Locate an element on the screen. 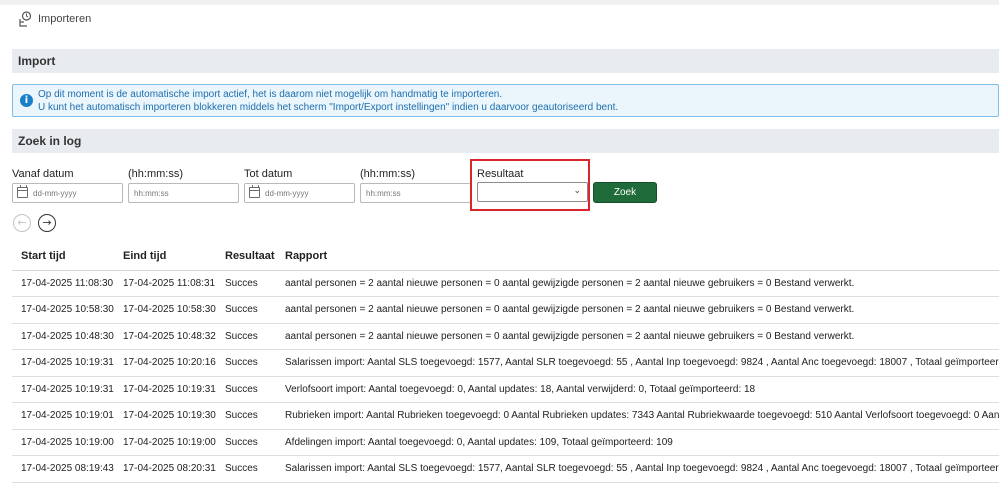 This screenshot has width=999, height=483. page-title: Importeren is located at coordinates (65, 18).